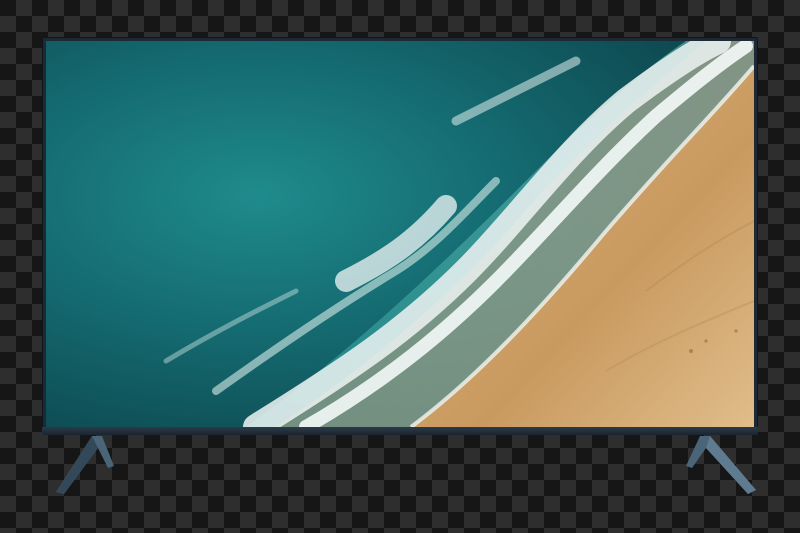  I want to click on tv-stand-right, so click(721, 465).